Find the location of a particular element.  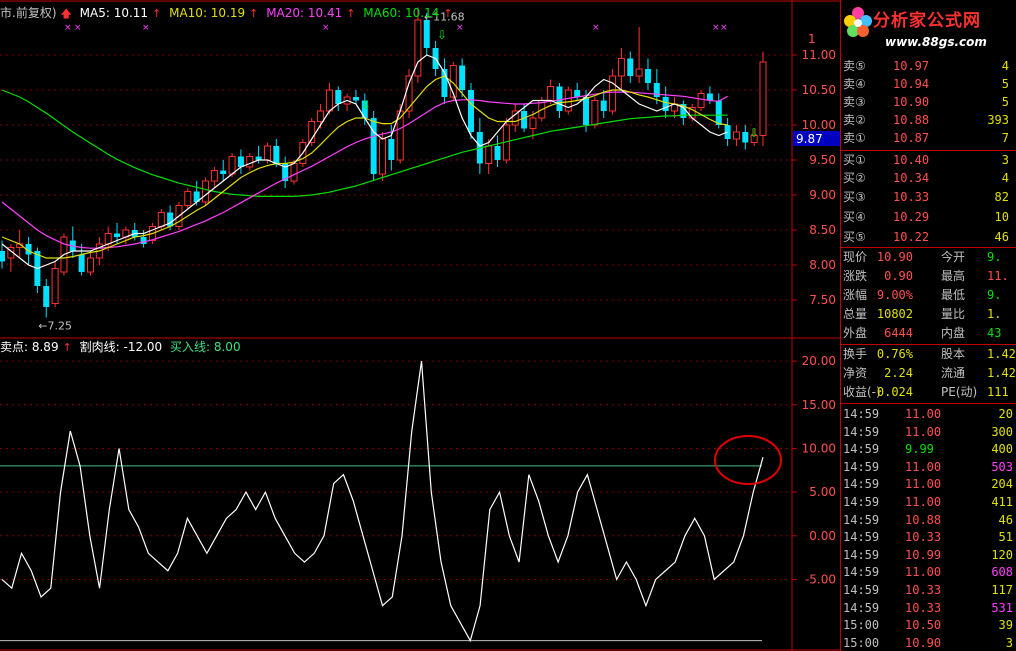

tick-row: 14:59 11.00 411 is located at coordinates (928, 502).